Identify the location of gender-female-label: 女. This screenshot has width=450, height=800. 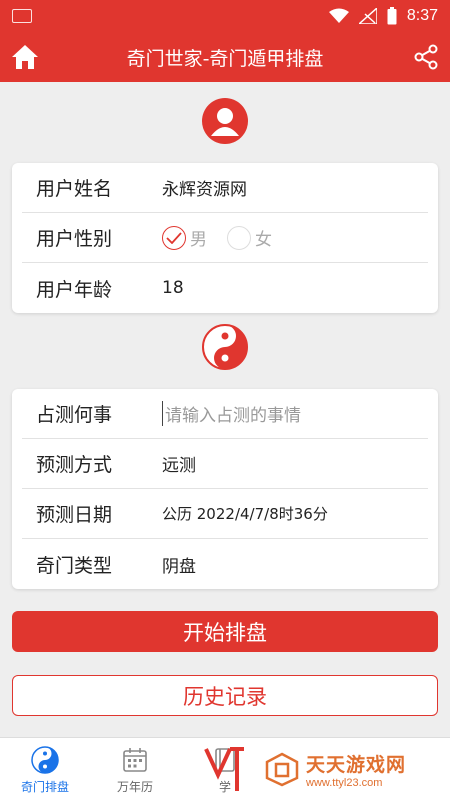
(263, 240).